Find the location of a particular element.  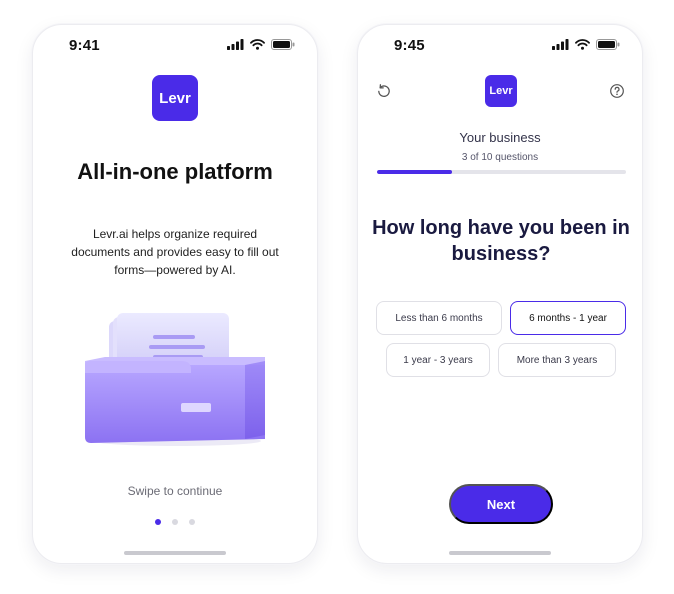

status-time: 9:41 is located at coordinates (84, 45).